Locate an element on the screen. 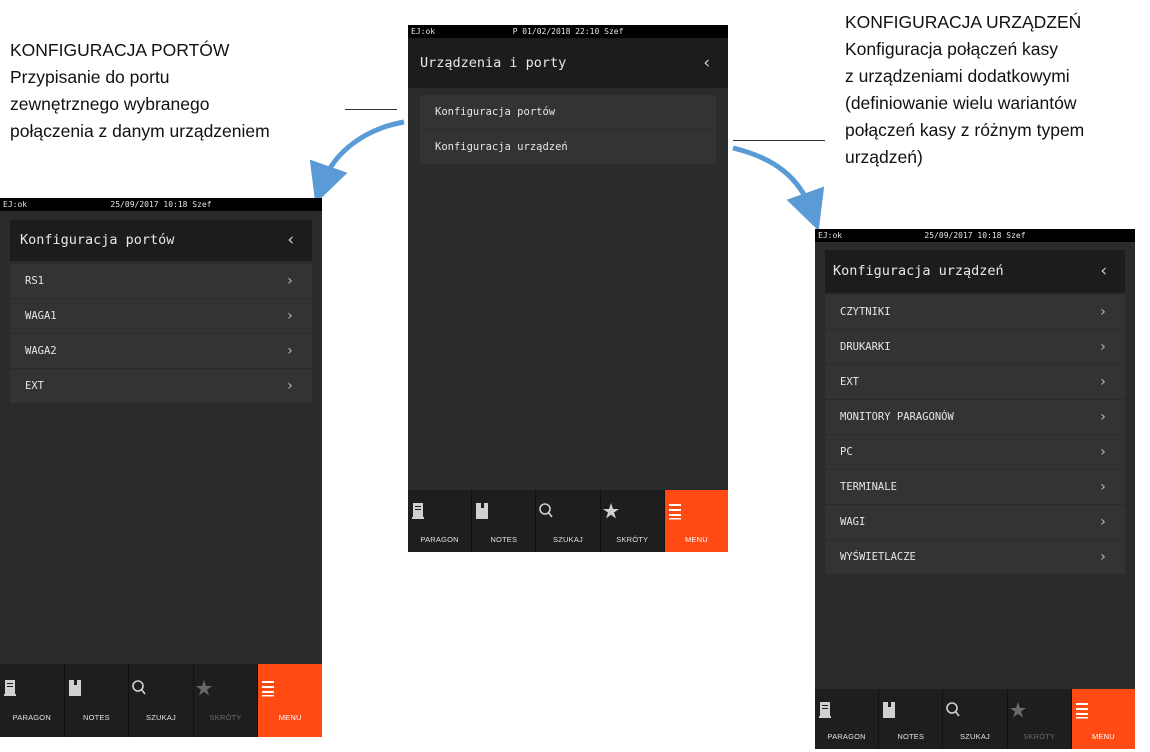 This screenshot has width=1150, height=752. list-item-wyswietlacze: WYŚWIETLACZE › is located at coordinates (975, 557).